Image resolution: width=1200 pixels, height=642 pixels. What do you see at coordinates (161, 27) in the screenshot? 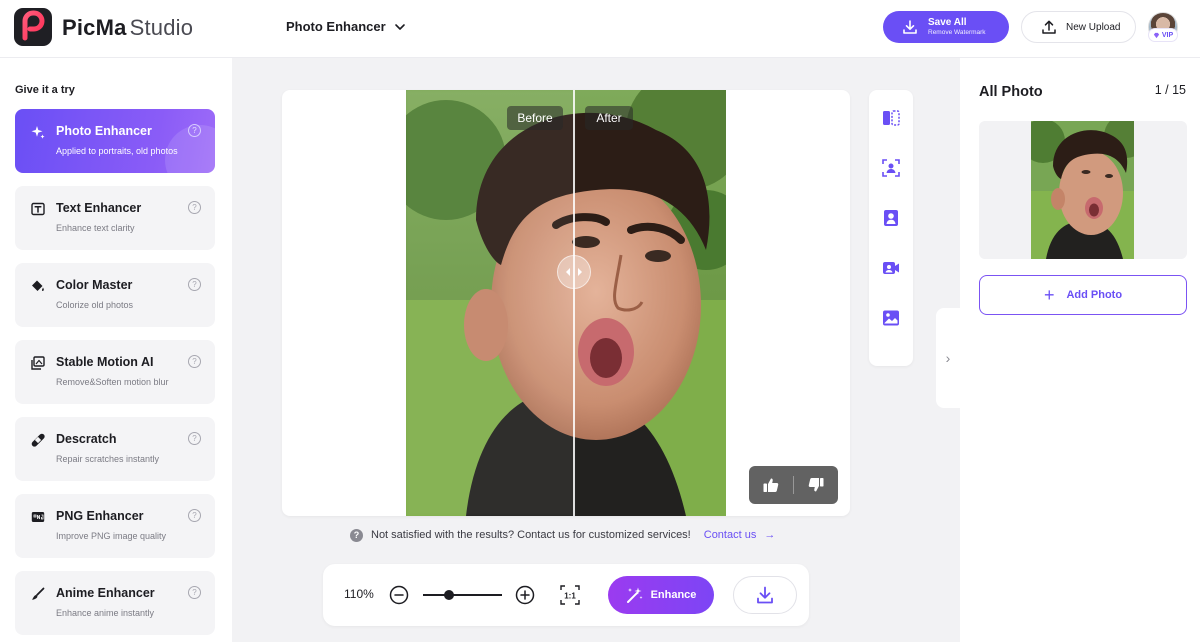
I see `brand-studio: Studio` at bounding box center [161, 27].